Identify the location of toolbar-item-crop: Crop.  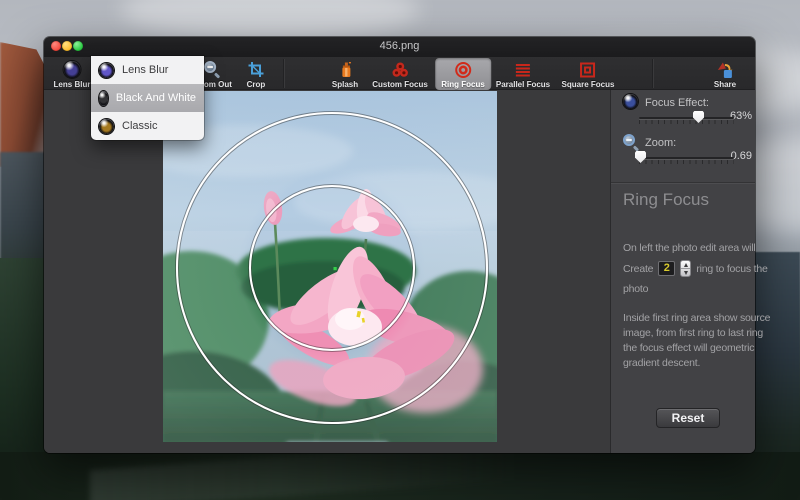
(256, 74).